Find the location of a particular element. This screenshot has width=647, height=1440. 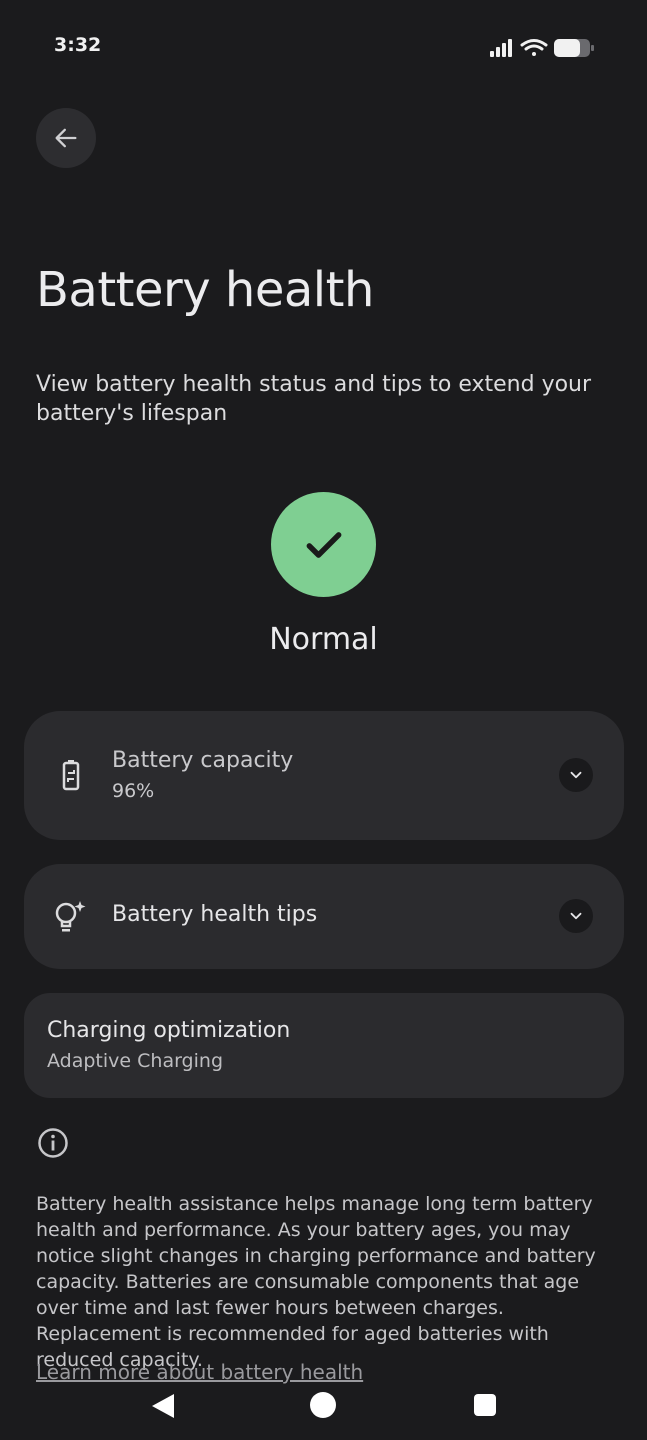

health-status-badge is located at coordinates (323, 544).